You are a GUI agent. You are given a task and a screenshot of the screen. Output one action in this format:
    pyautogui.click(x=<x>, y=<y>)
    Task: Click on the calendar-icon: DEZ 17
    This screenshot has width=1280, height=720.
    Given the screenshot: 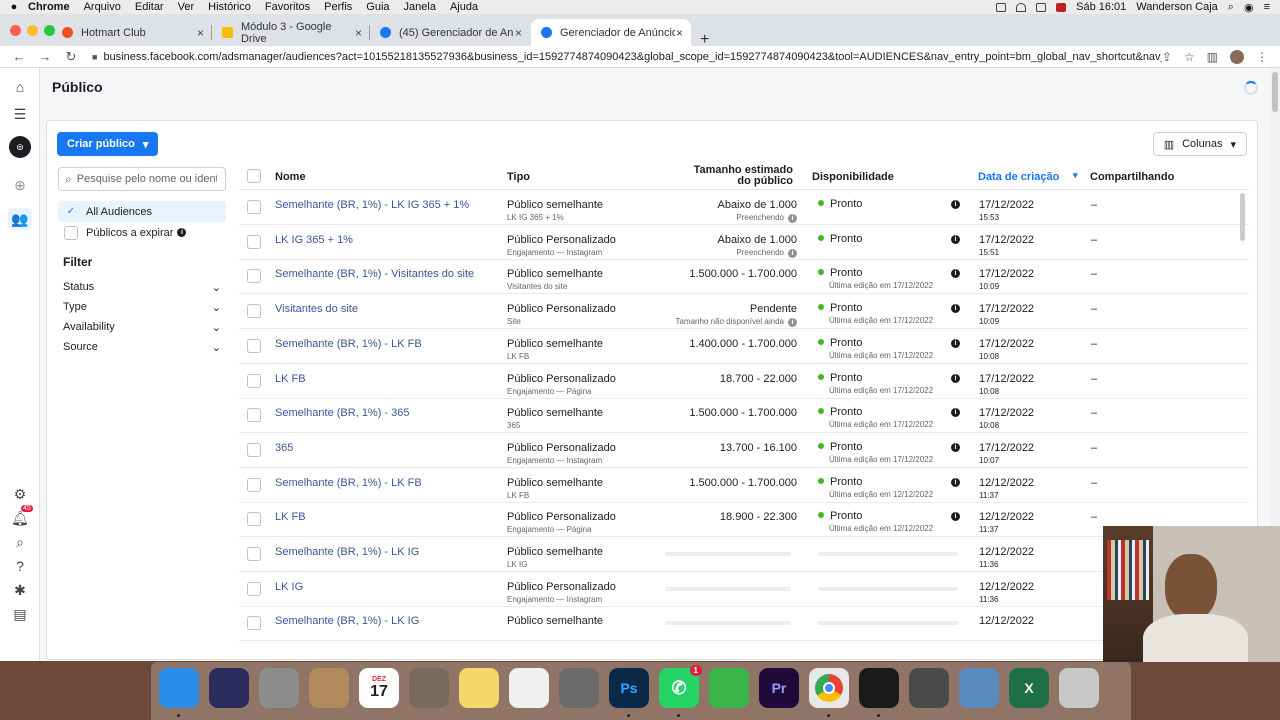 What is the action you would take?
    pyautogui.click(x=379, y=688)
    